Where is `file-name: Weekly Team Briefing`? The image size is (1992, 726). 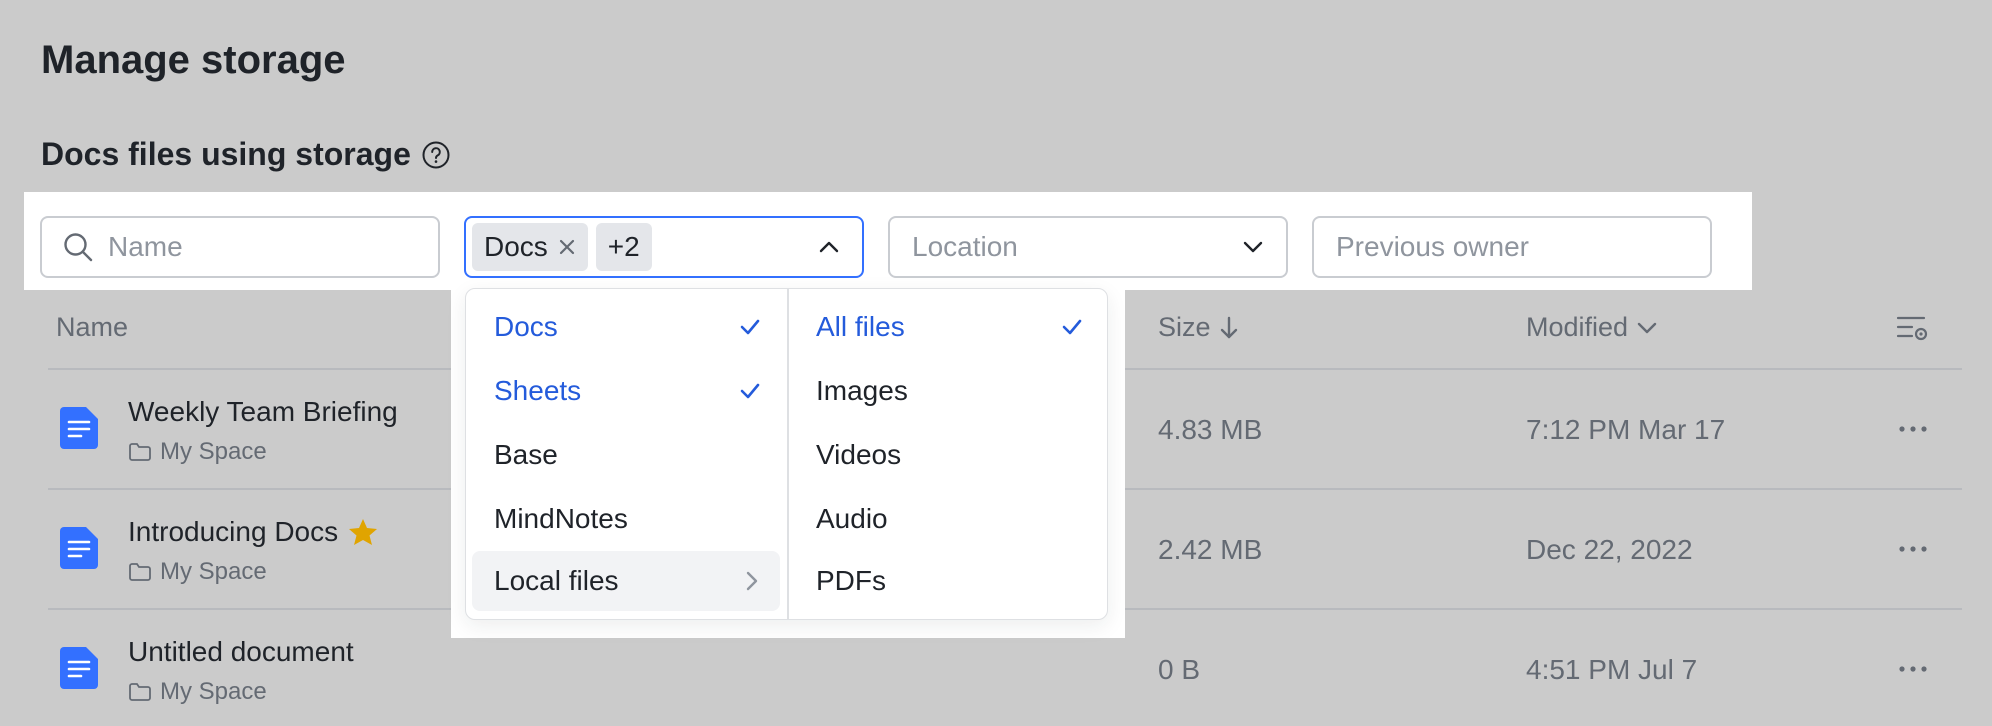 file-name: Weekly Team Briefing is located at coordinates (263, 412).